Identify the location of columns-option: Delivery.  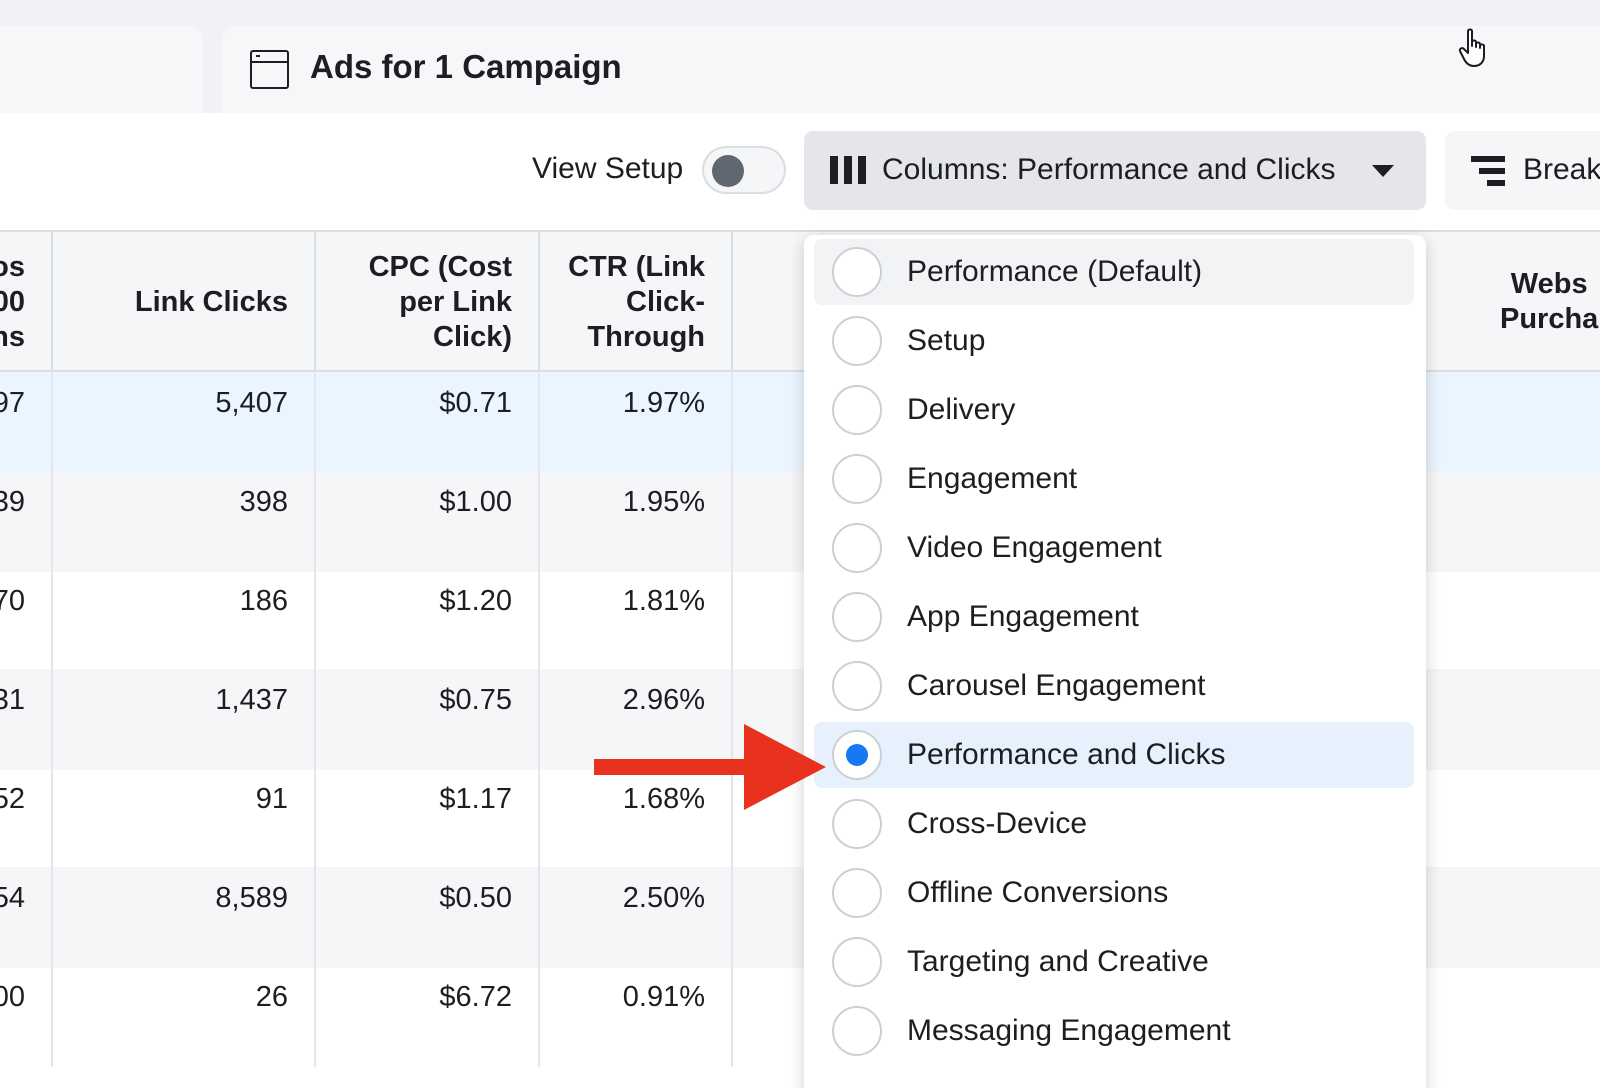
(1114, 410).